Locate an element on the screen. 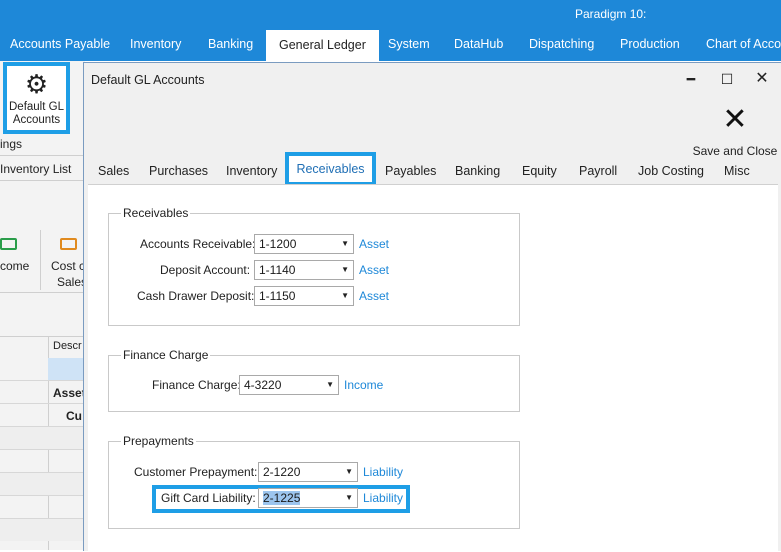 The width and height of the screenshot is (781, 552). close-x-icon: ✕ is located at coordinates (735, 119).